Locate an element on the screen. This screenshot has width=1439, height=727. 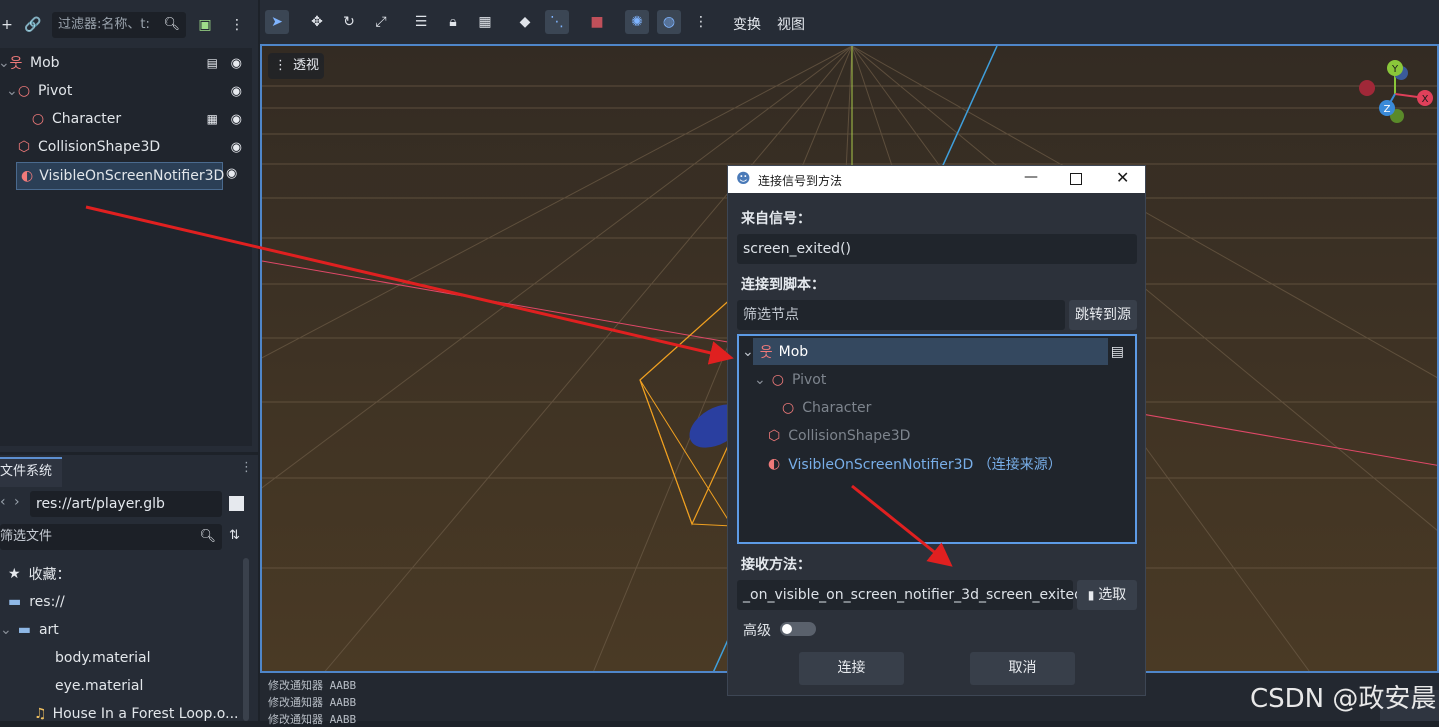
list-select-icon: ☰ is located at coordinates (421, 22).